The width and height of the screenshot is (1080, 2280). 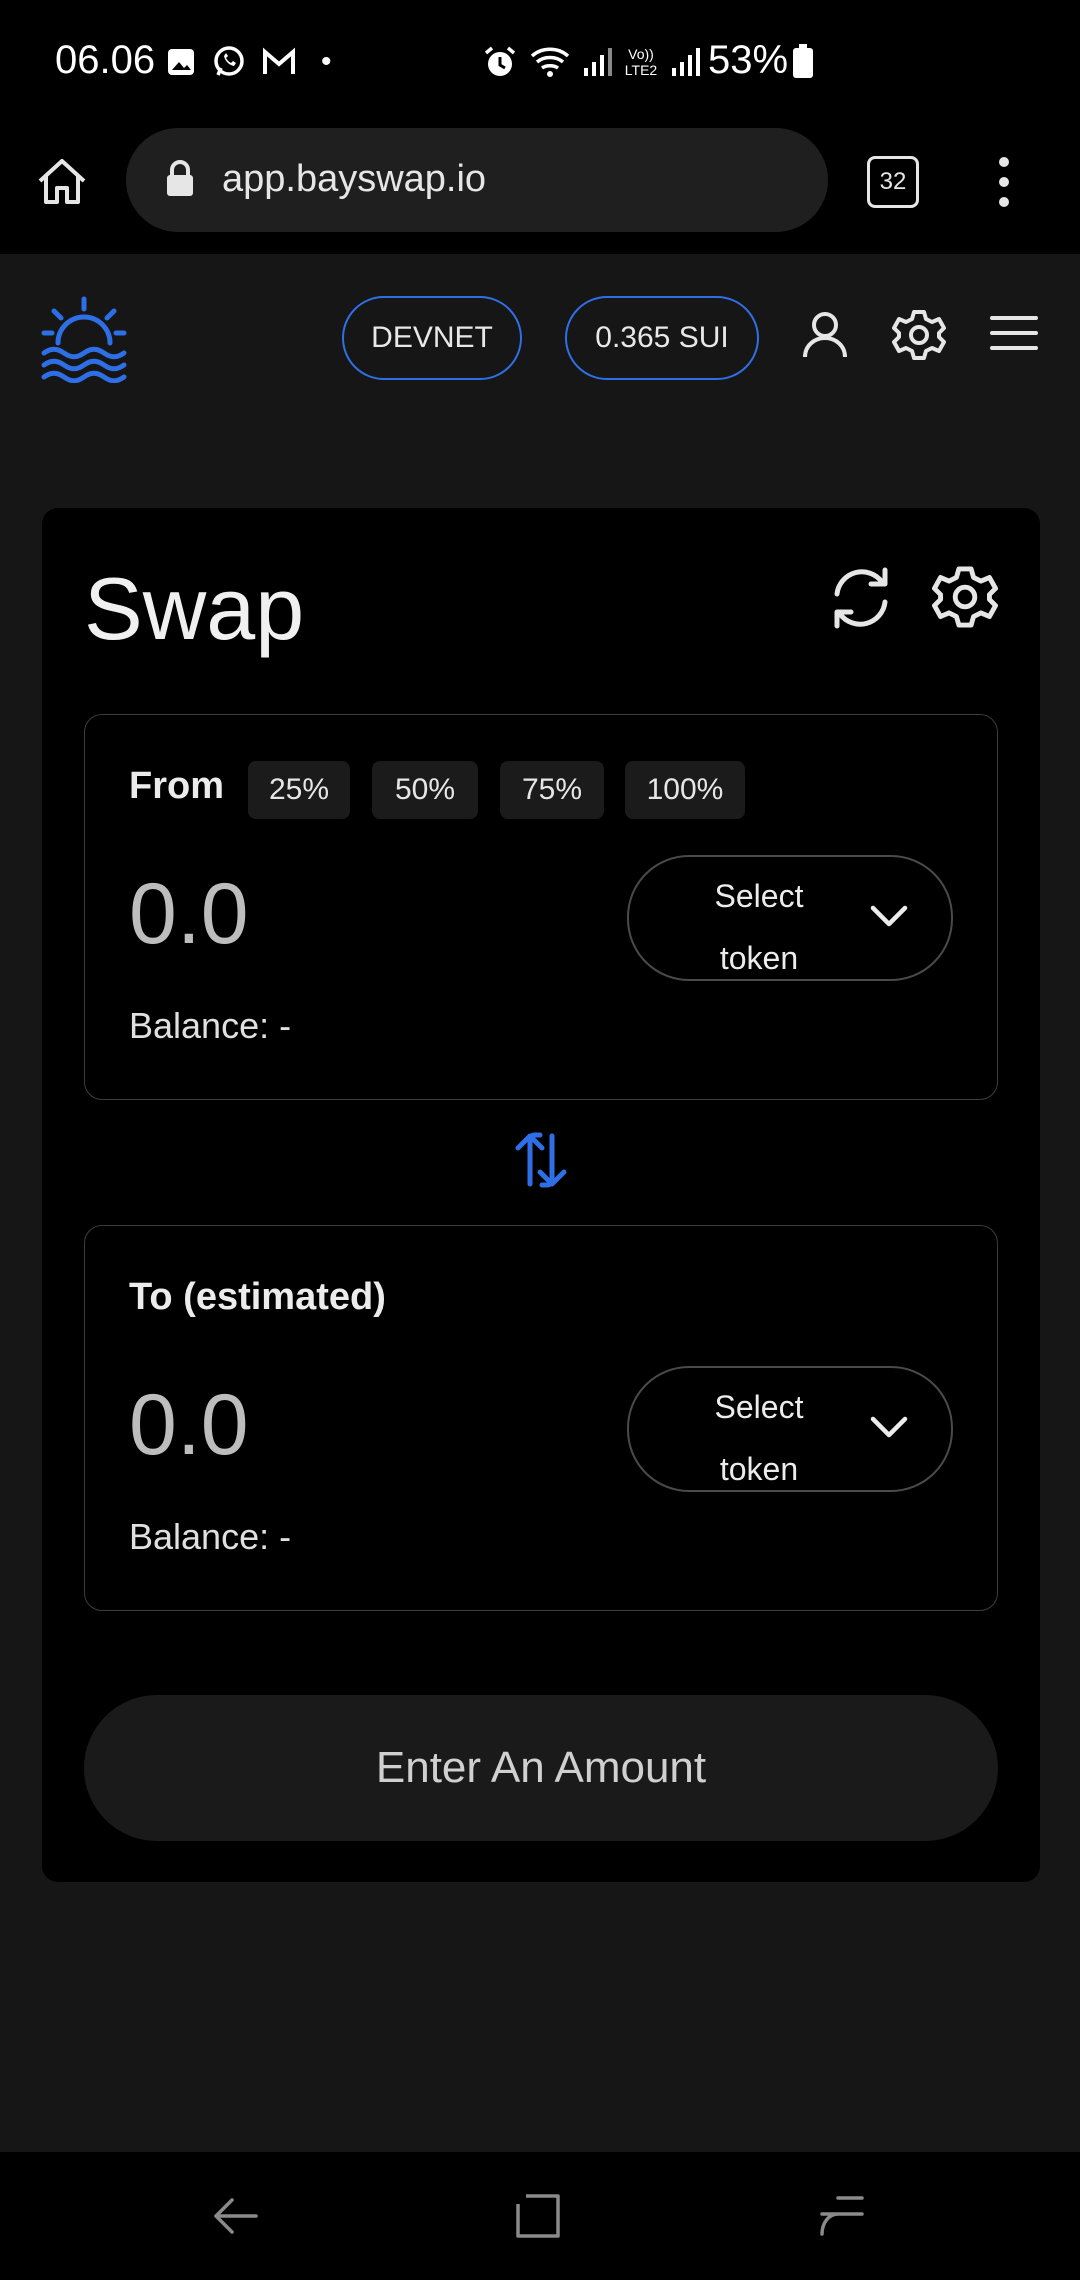 I want to click on hamburger-menu-icon, so click(x=1014, y=333).